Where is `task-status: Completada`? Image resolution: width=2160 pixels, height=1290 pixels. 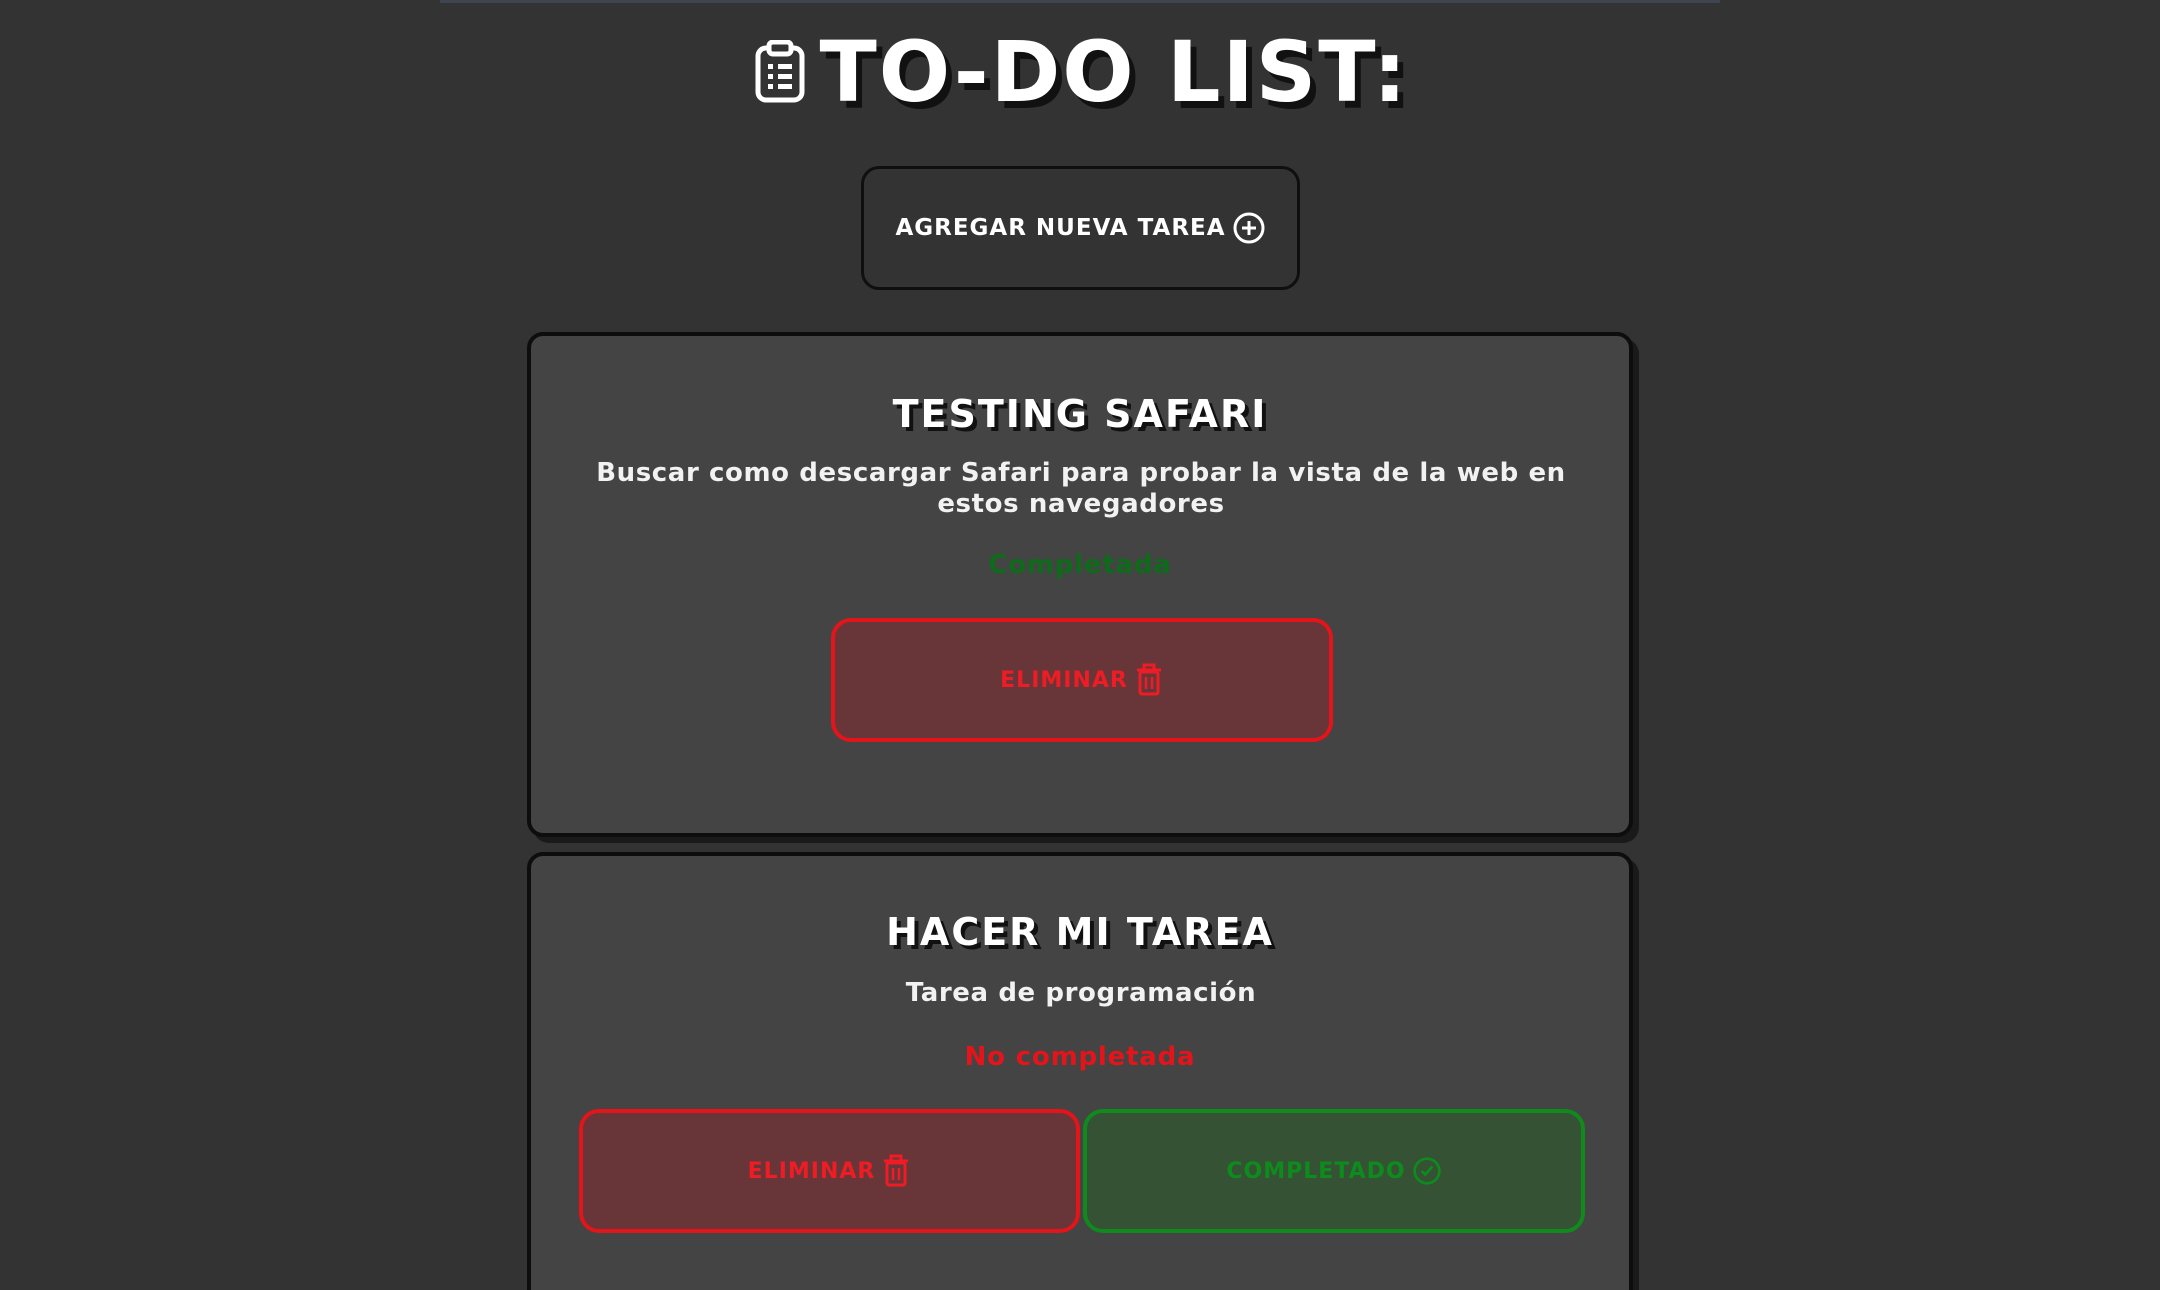
task-status: Completada is located at coordinates (1080, 565).